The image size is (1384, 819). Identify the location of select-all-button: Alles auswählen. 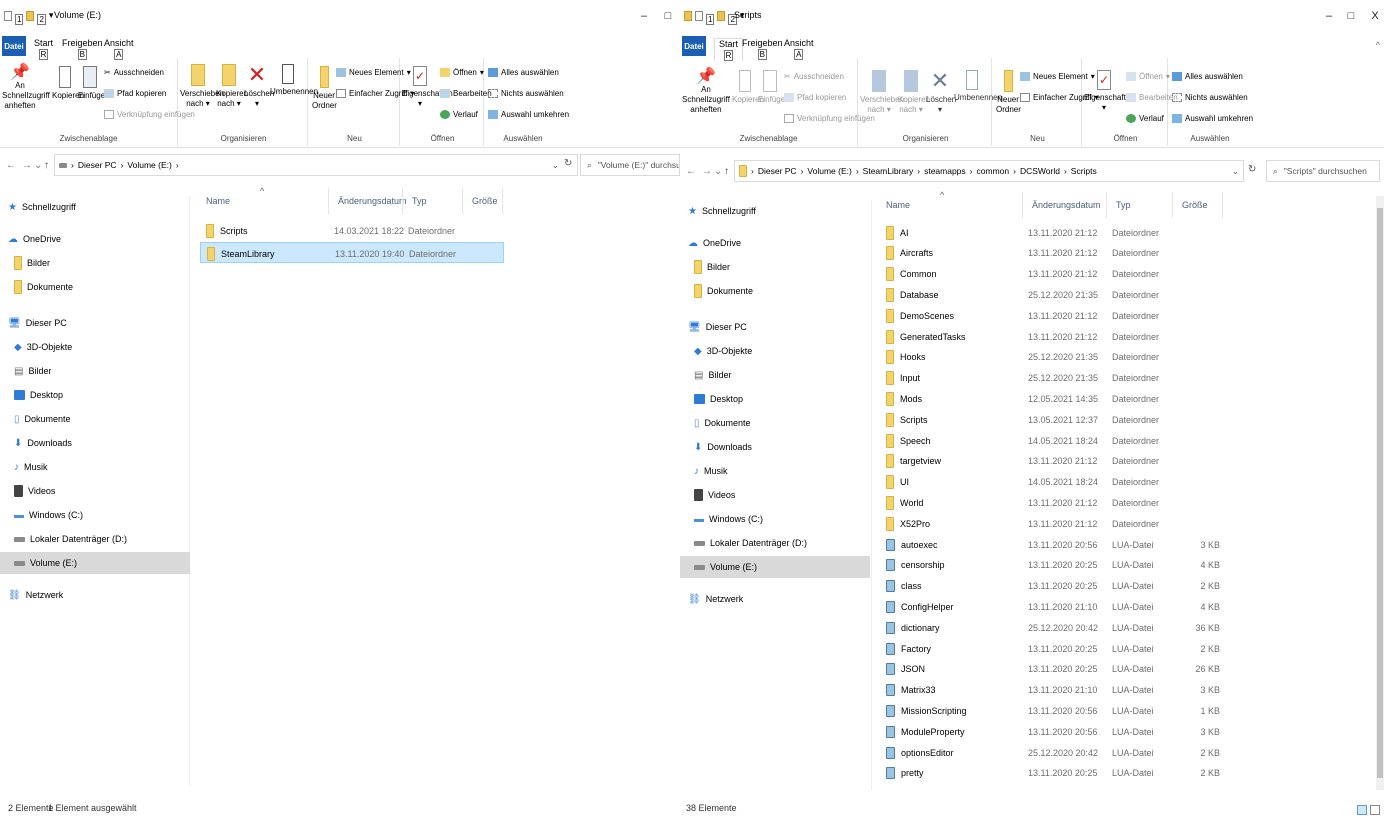
(1207, 76).